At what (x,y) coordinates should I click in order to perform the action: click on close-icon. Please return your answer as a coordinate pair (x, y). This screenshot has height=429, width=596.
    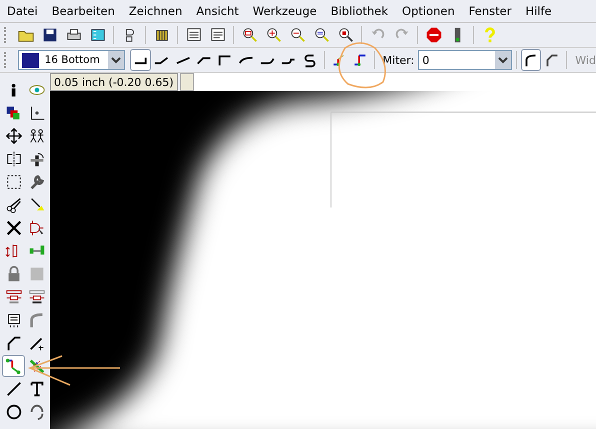
    Looking at the image, I should click on (13, 228).